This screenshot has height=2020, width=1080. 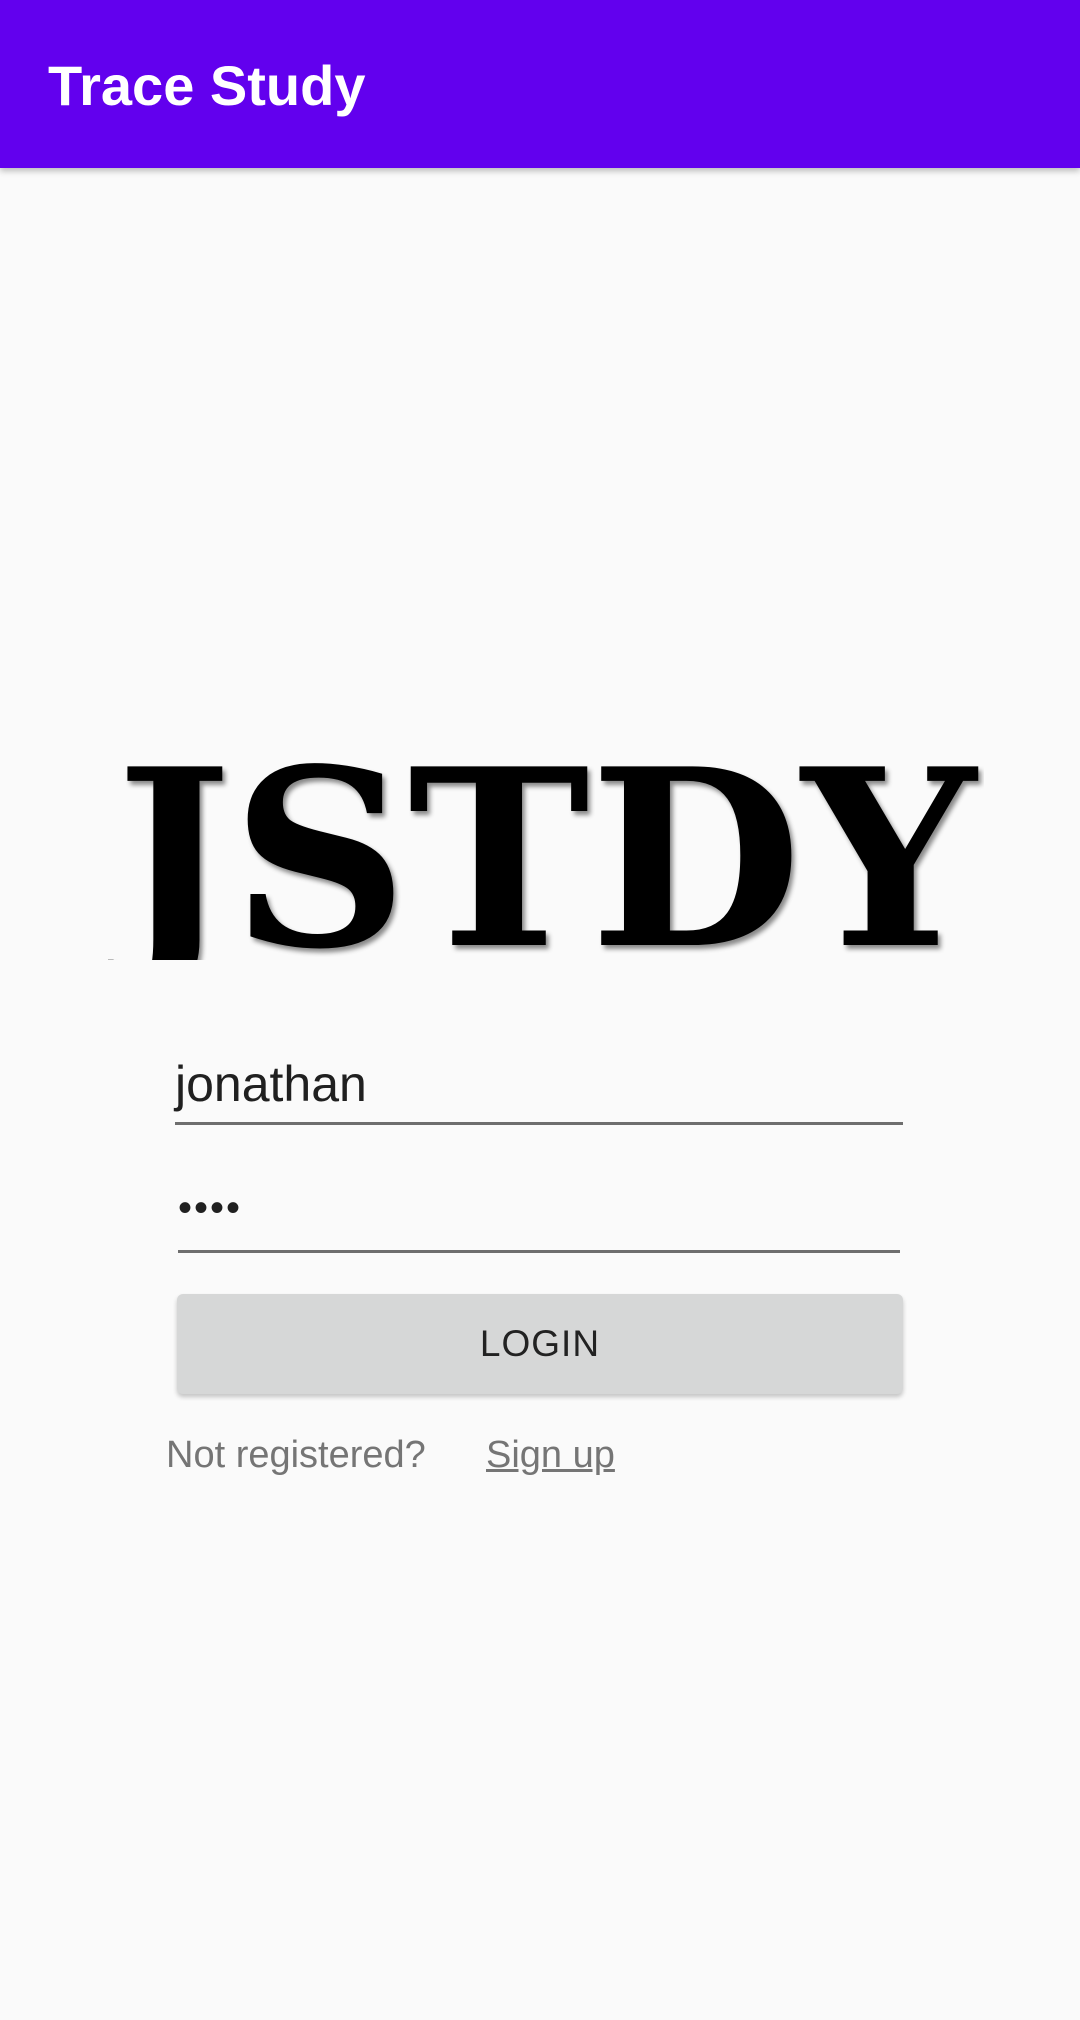 What do you see at coordinates (296, 1455) in the screenshot?
I see `not-registered-text: Not registered?` at bounding box center [296, 1455].